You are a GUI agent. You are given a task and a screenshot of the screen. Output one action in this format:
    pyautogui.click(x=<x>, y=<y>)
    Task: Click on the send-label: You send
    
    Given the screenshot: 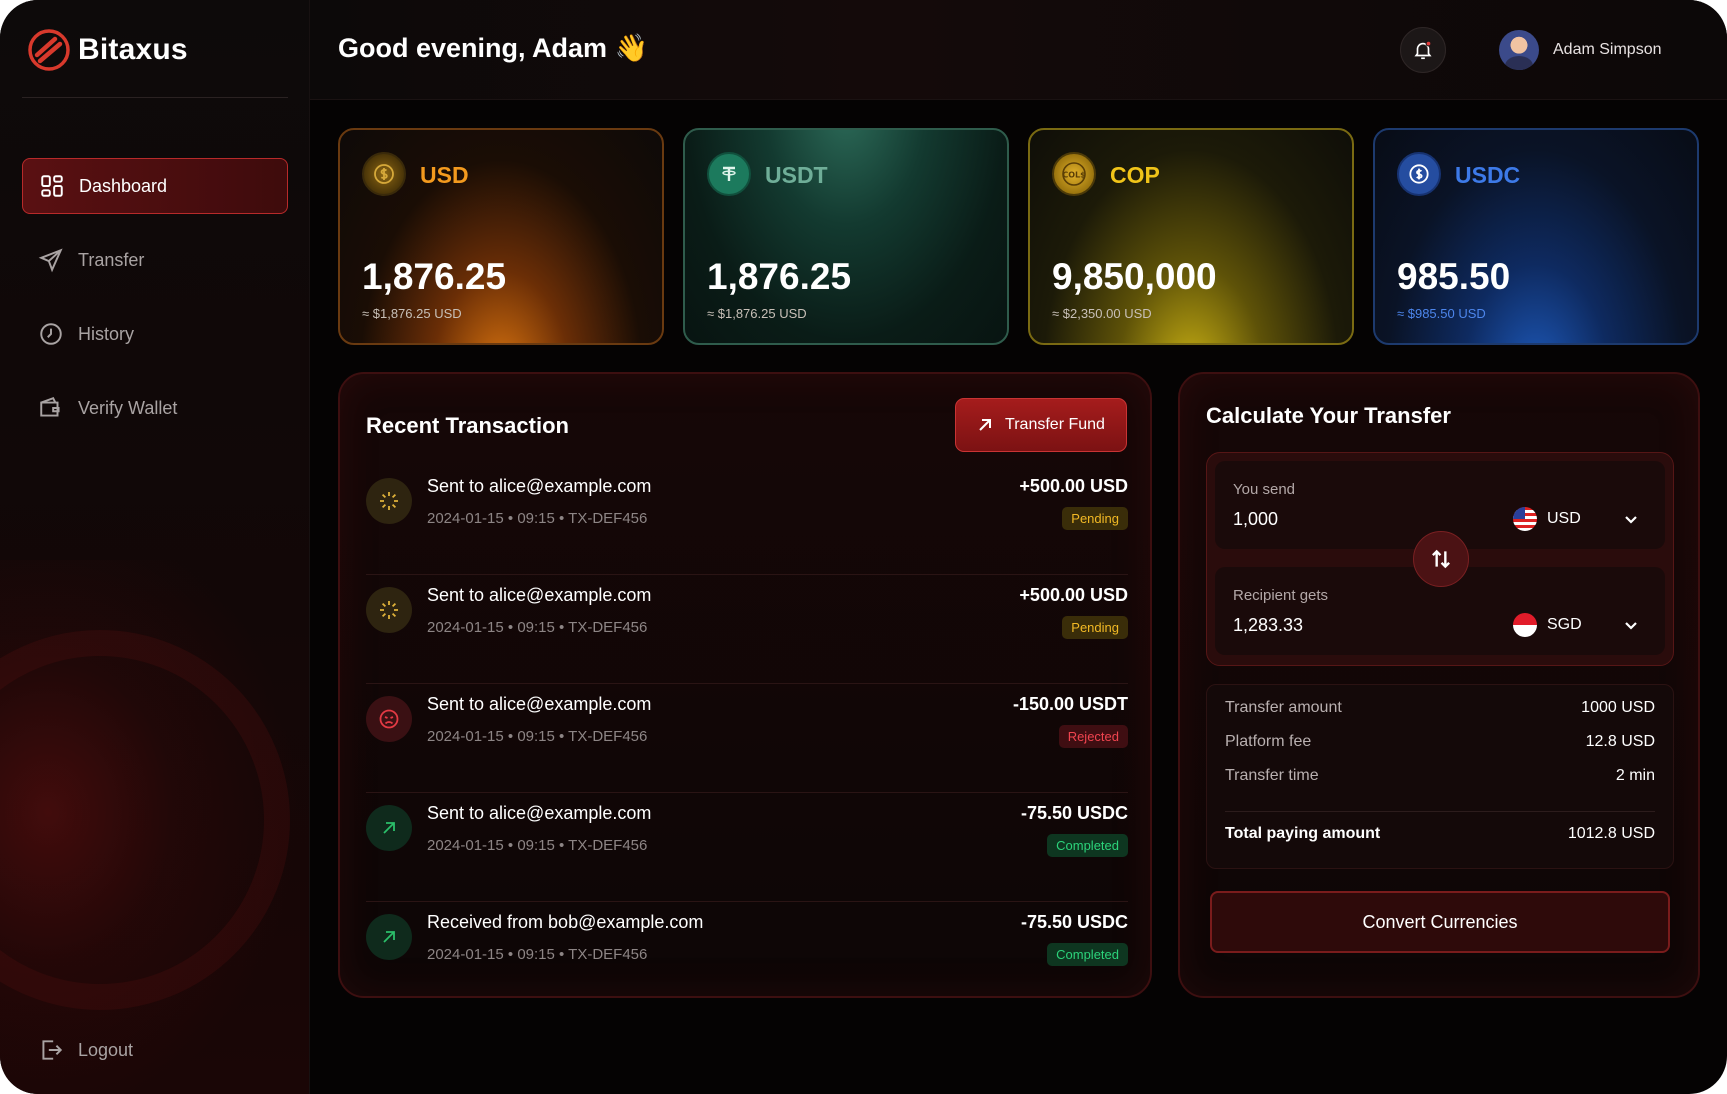 What is the action you would take?
    pyautogui.click(x=1264, y=489)
    